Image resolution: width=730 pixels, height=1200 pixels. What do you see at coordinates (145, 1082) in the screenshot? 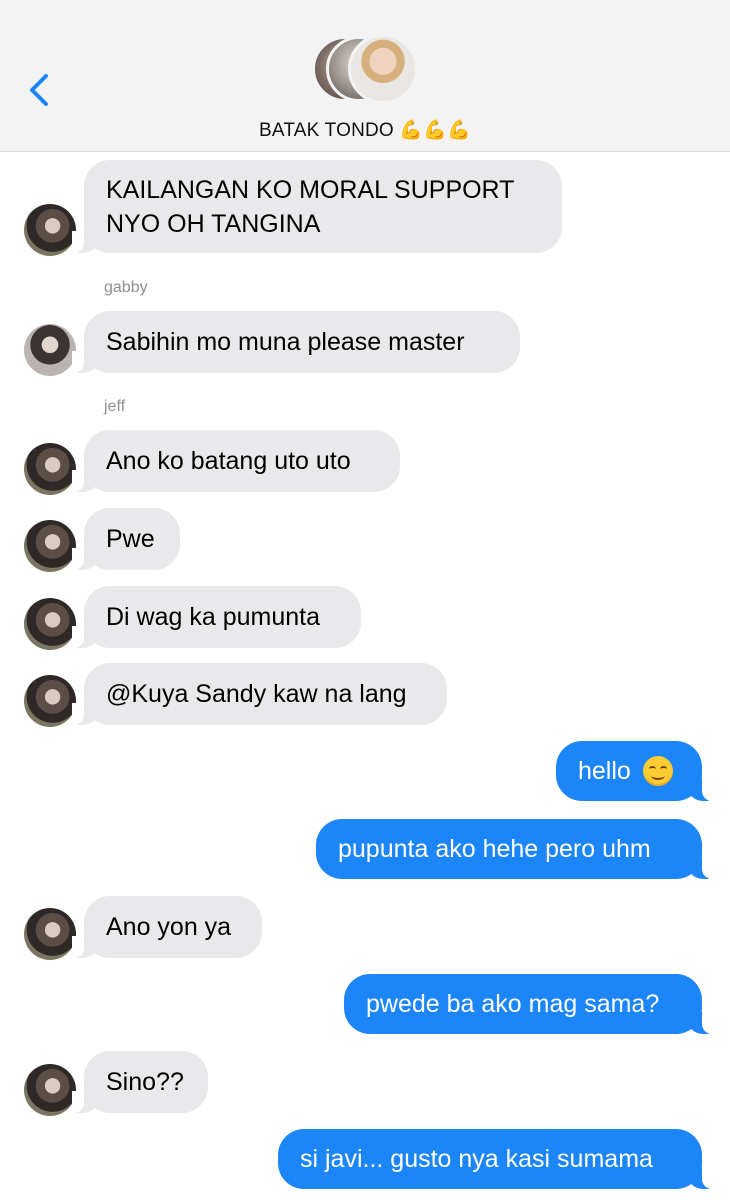
I see `message-text: Sino??` at bounding box center [145, 1082].